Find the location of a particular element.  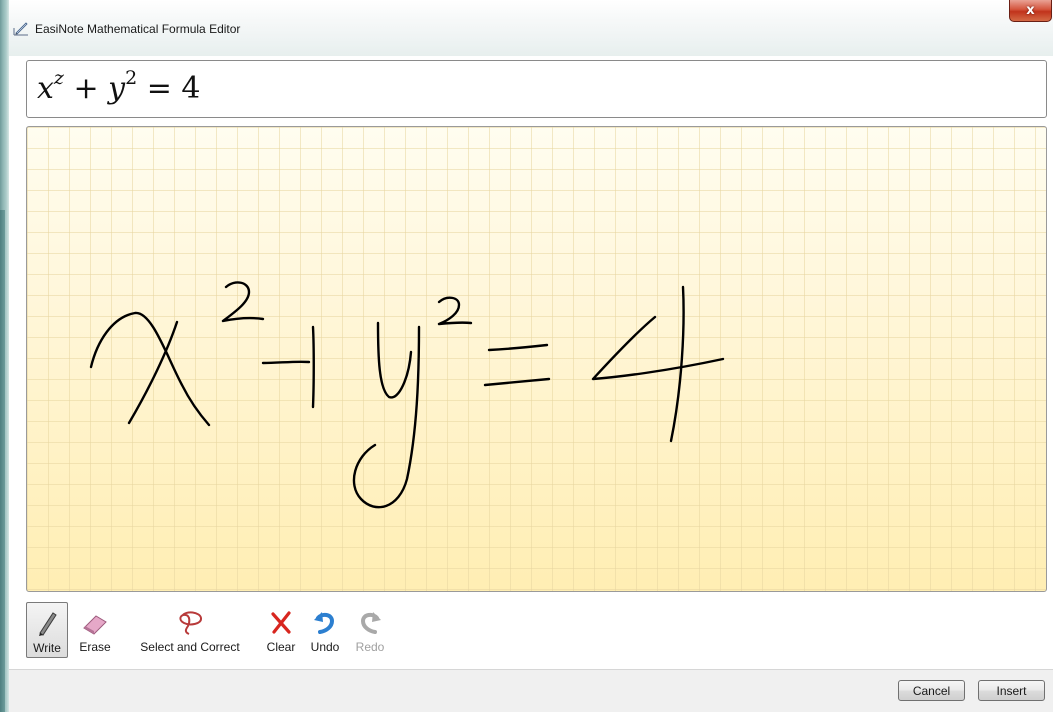

ink-plus-vertical is located at coordinates (313, 367).